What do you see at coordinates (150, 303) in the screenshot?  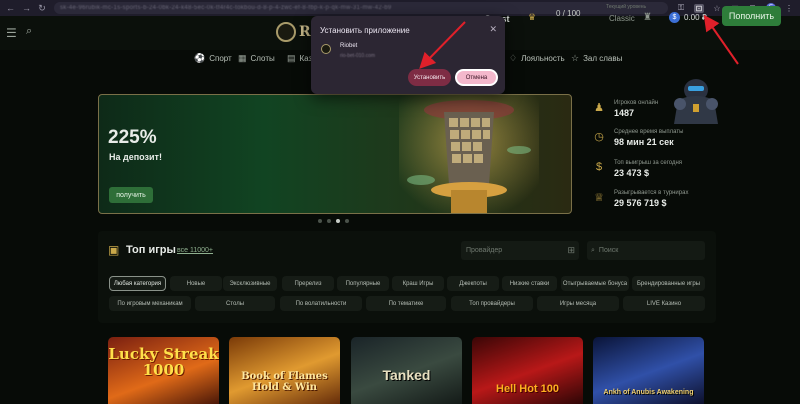 I see `category-mechanics: По игровым механикам` at bounding box center [150, 303].